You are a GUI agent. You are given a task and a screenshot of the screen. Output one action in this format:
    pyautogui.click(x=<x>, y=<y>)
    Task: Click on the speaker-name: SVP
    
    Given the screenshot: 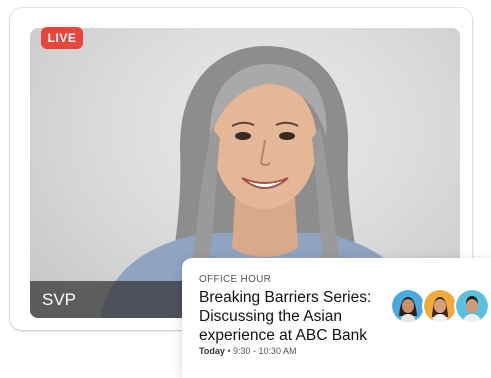 What is the action you would take?
    pyautogui.click(x=59, y=299)
    